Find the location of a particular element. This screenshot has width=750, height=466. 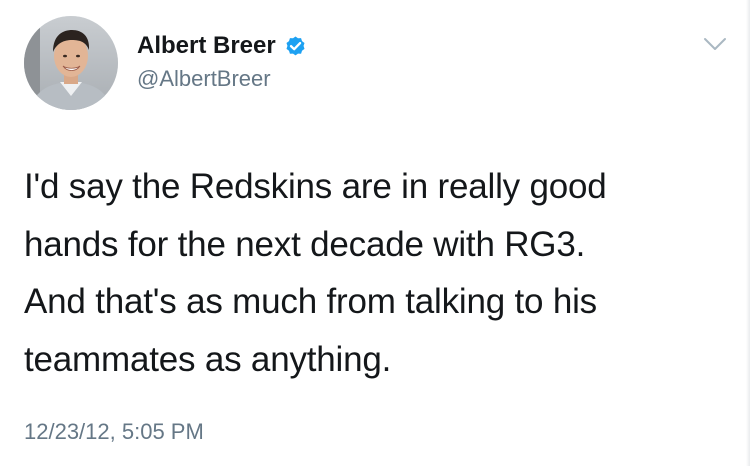

tweet-text-line: teammates as anything. is located at coordinates (208, 359).